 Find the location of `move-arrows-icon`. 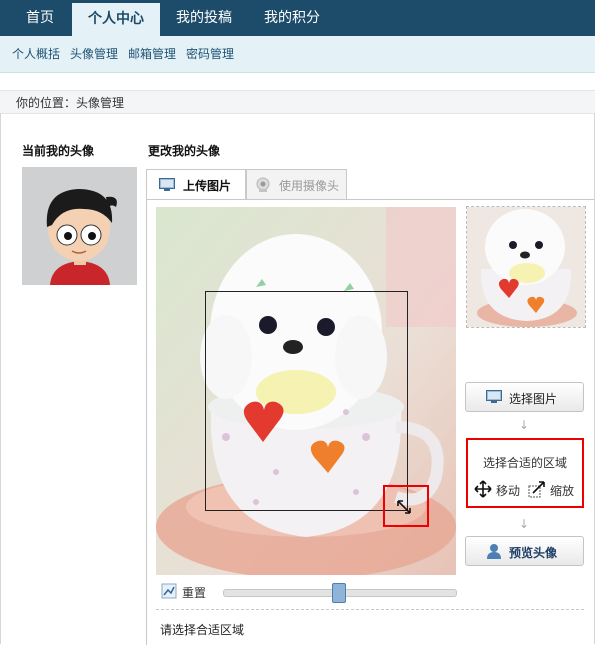

move-arrows-icon is located at coordinates (483, 489).